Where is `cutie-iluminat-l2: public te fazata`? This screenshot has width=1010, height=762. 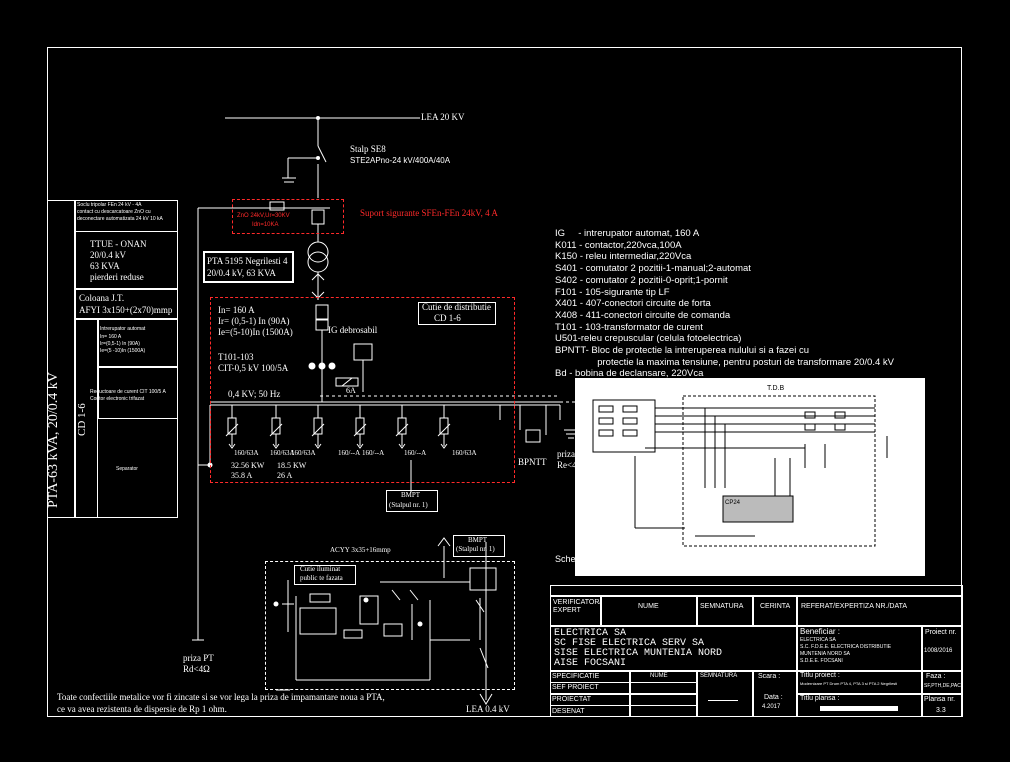
cutie-iluminat-l2: public te fazata is located at coordinates (321, 578).